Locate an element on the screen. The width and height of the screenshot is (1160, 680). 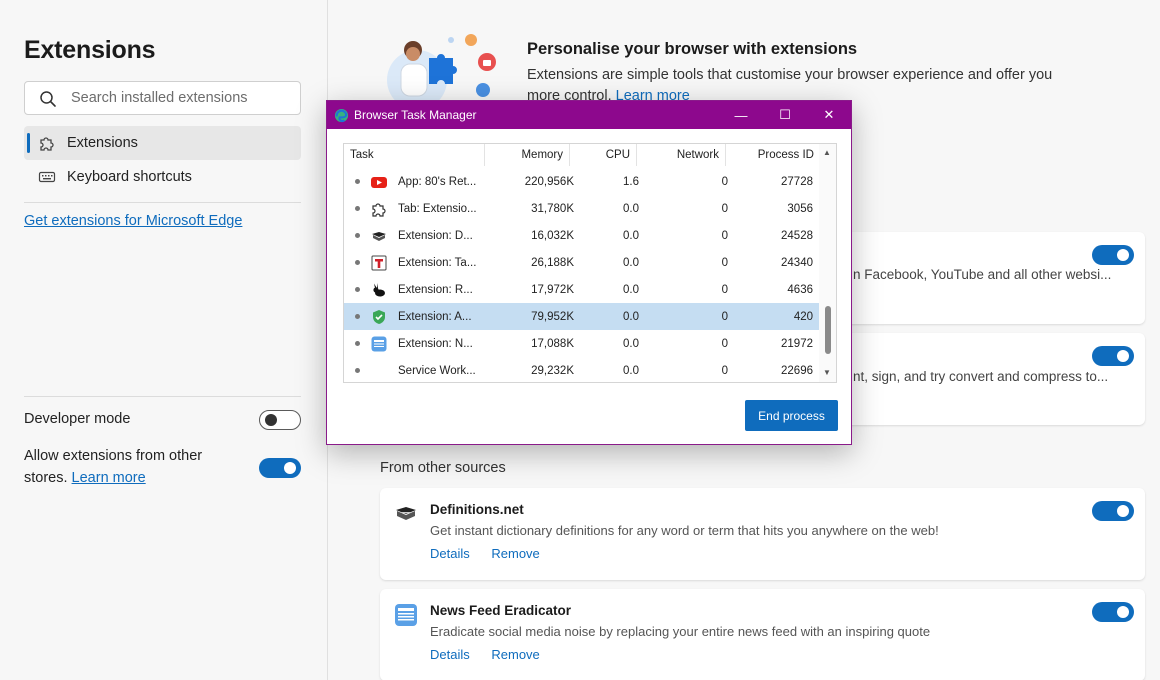
close-button: ✕ is located at coordinates (829, 115).